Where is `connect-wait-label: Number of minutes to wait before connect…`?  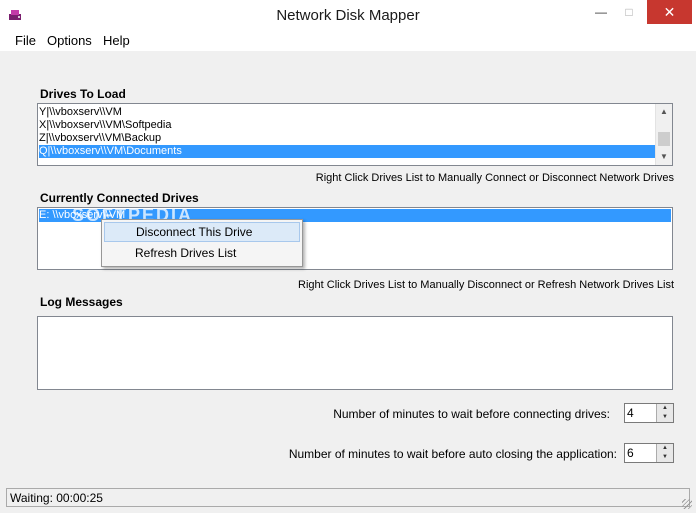 connect-wait-label: Number of minutes to wait before connect… is located at coordinates (471, 414).